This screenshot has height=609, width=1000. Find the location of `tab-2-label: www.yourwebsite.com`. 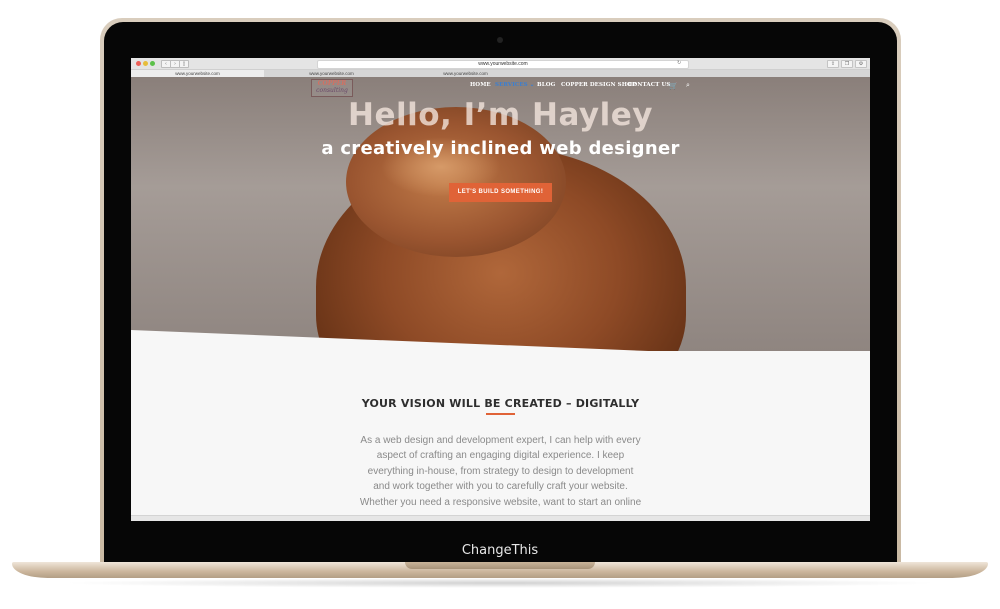

tab-2-label: www.yourwebsite.com is located at coordinates (331, 73).